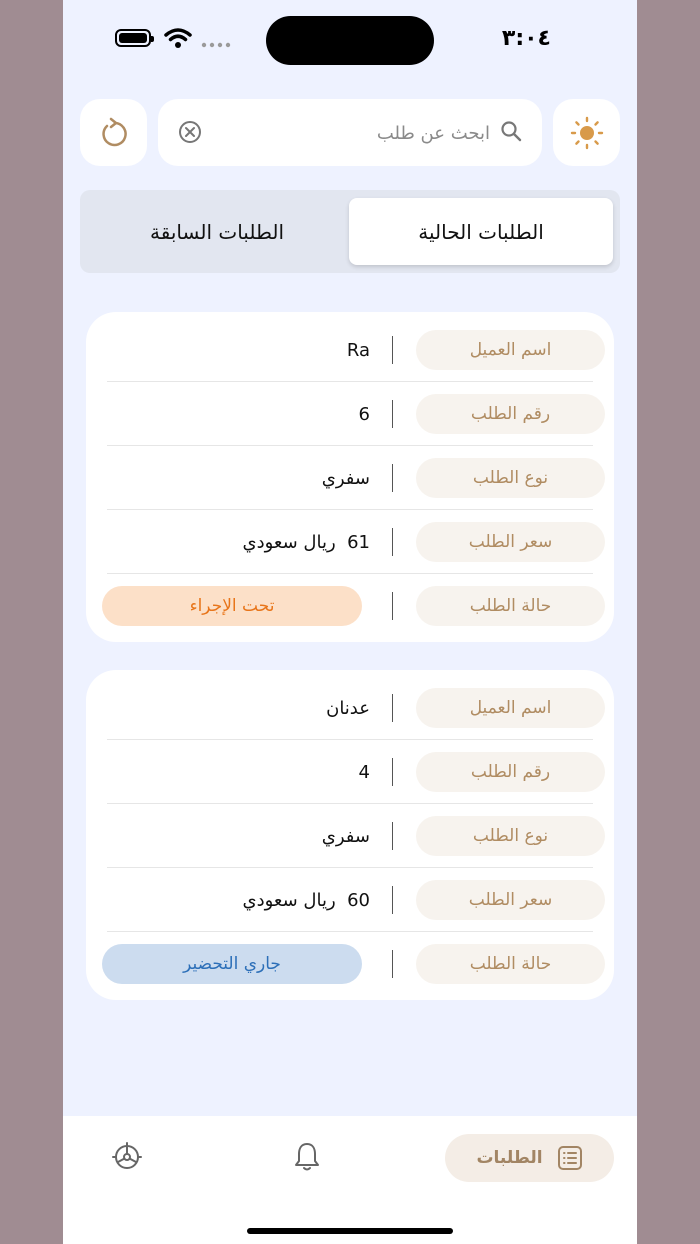 The height and width of the screenshot is (1244, 700). What do you see at coordinates (509, 1158) in the screenshot?
I see `nav-orders-label: الطلبات` at bounding box center [509, 1158].